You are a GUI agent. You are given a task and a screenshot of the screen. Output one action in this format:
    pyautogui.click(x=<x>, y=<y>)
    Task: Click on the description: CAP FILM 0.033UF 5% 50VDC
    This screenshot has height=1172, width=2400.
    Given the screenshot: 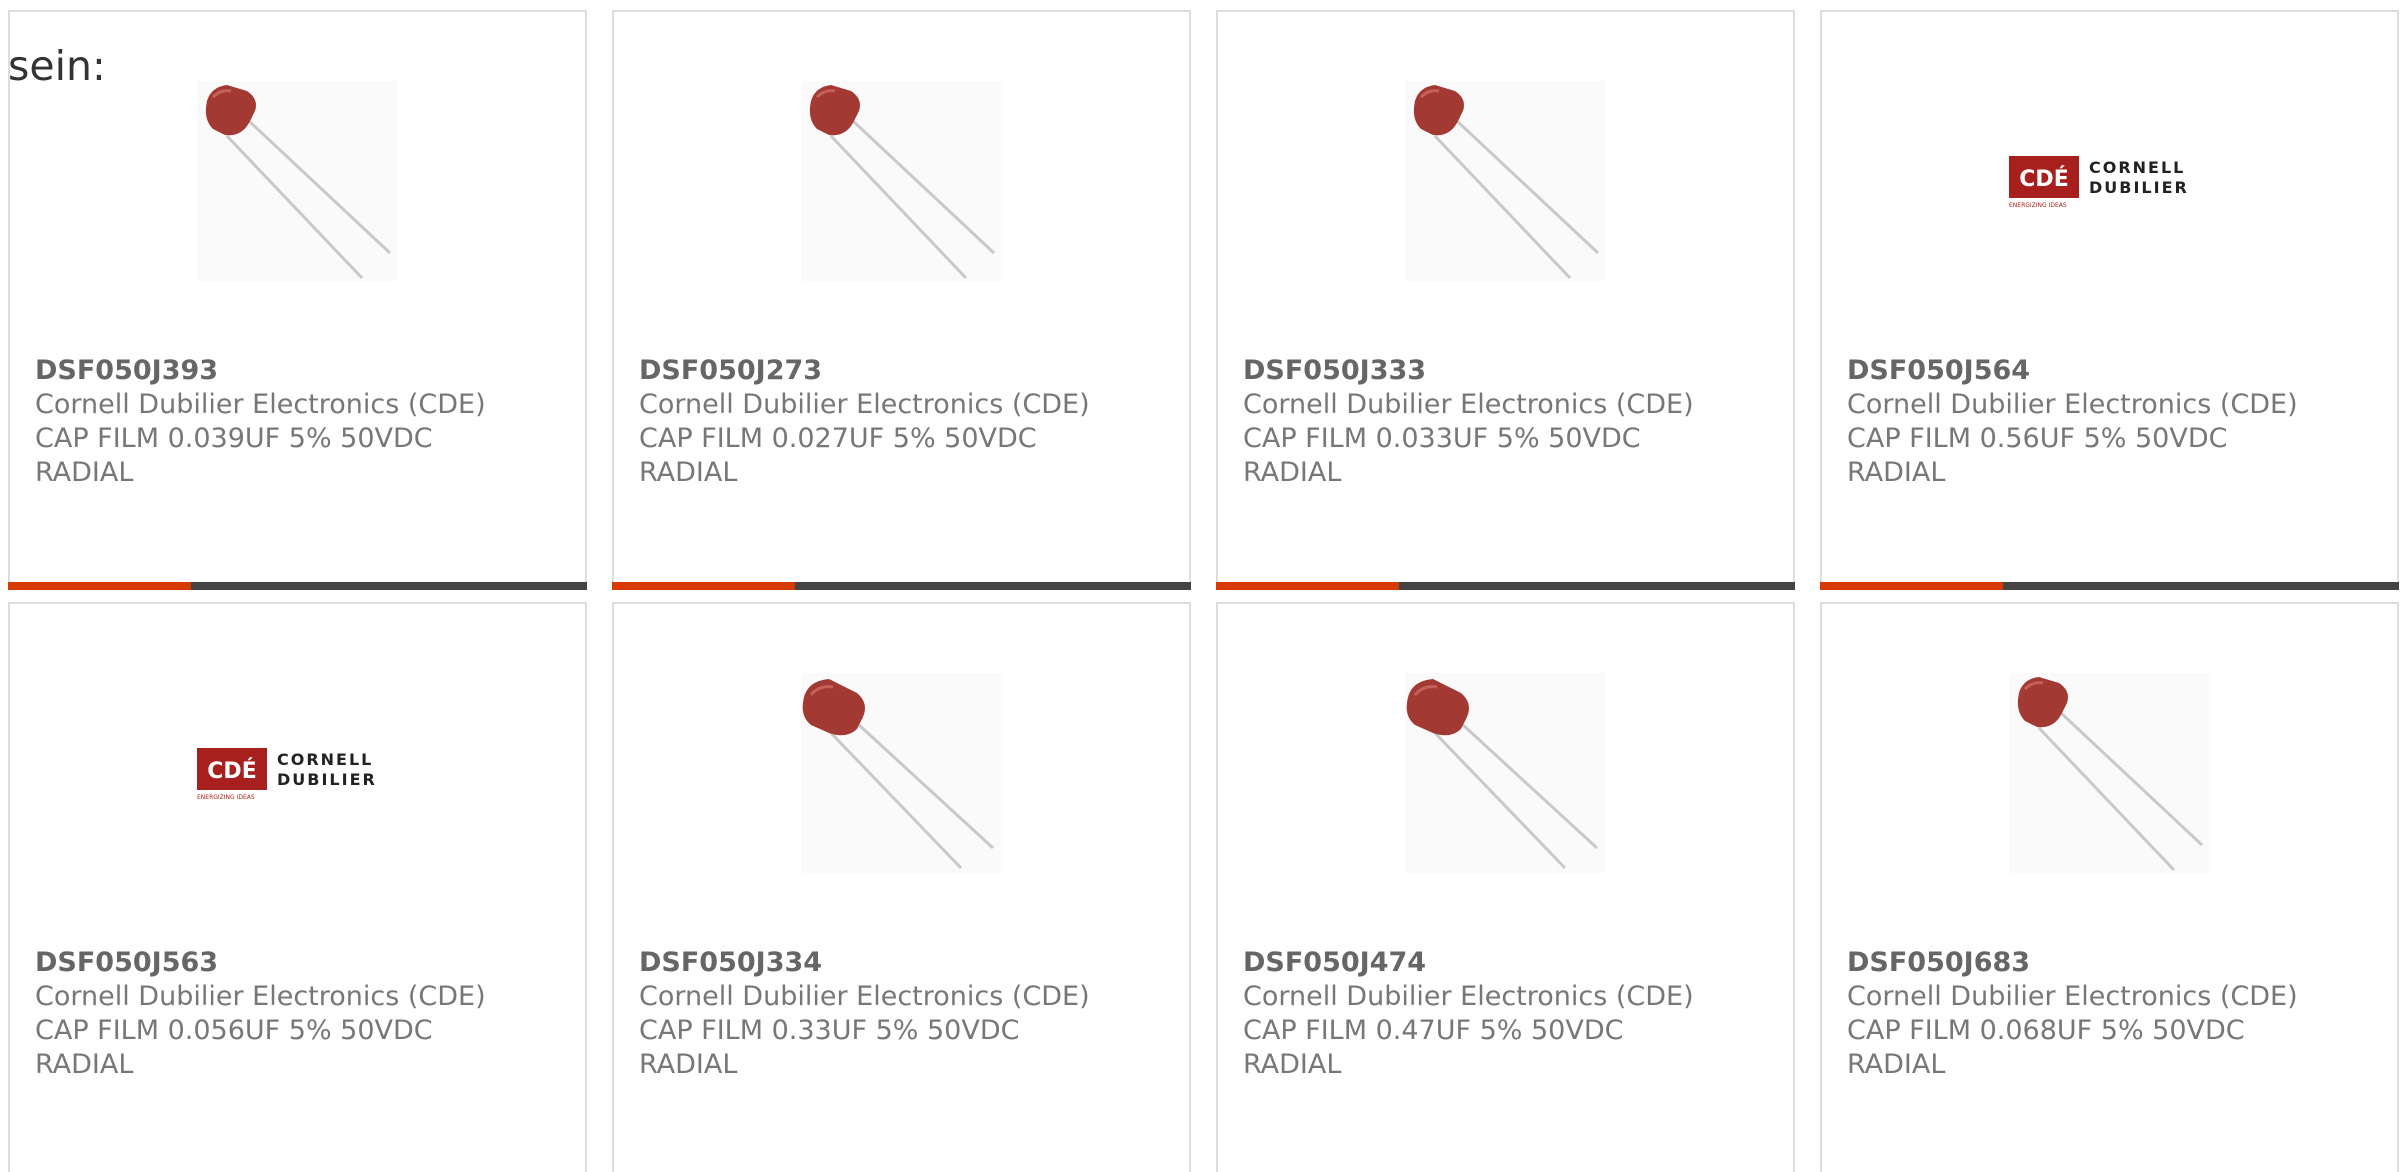 What is the action you would take?
    pyautogui.click(x=1442, y=438)
    